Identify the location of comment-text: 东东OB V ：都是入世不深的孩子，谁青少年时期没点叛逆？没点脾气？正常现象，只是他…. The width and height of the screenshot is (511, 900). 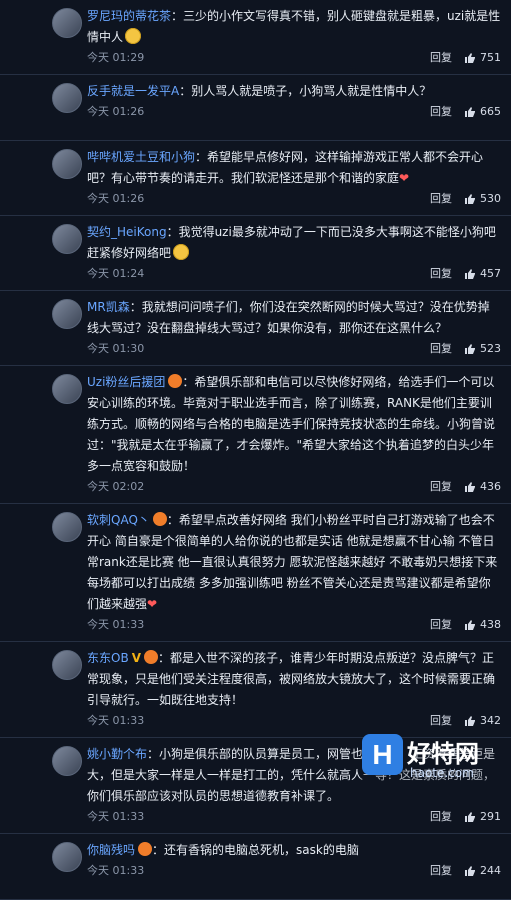
(294, 679).